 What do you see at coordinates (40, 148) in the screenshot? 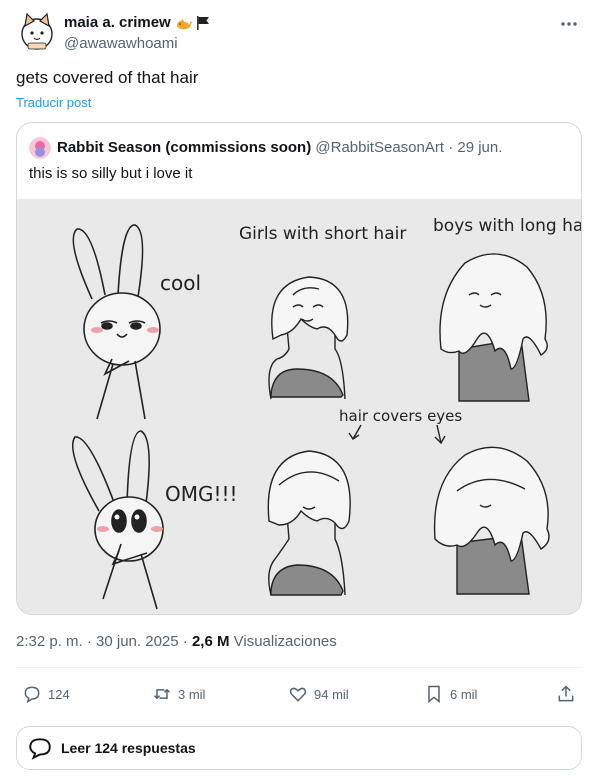
I see `quoted-author-avatar` at bounding box center [40, 148].